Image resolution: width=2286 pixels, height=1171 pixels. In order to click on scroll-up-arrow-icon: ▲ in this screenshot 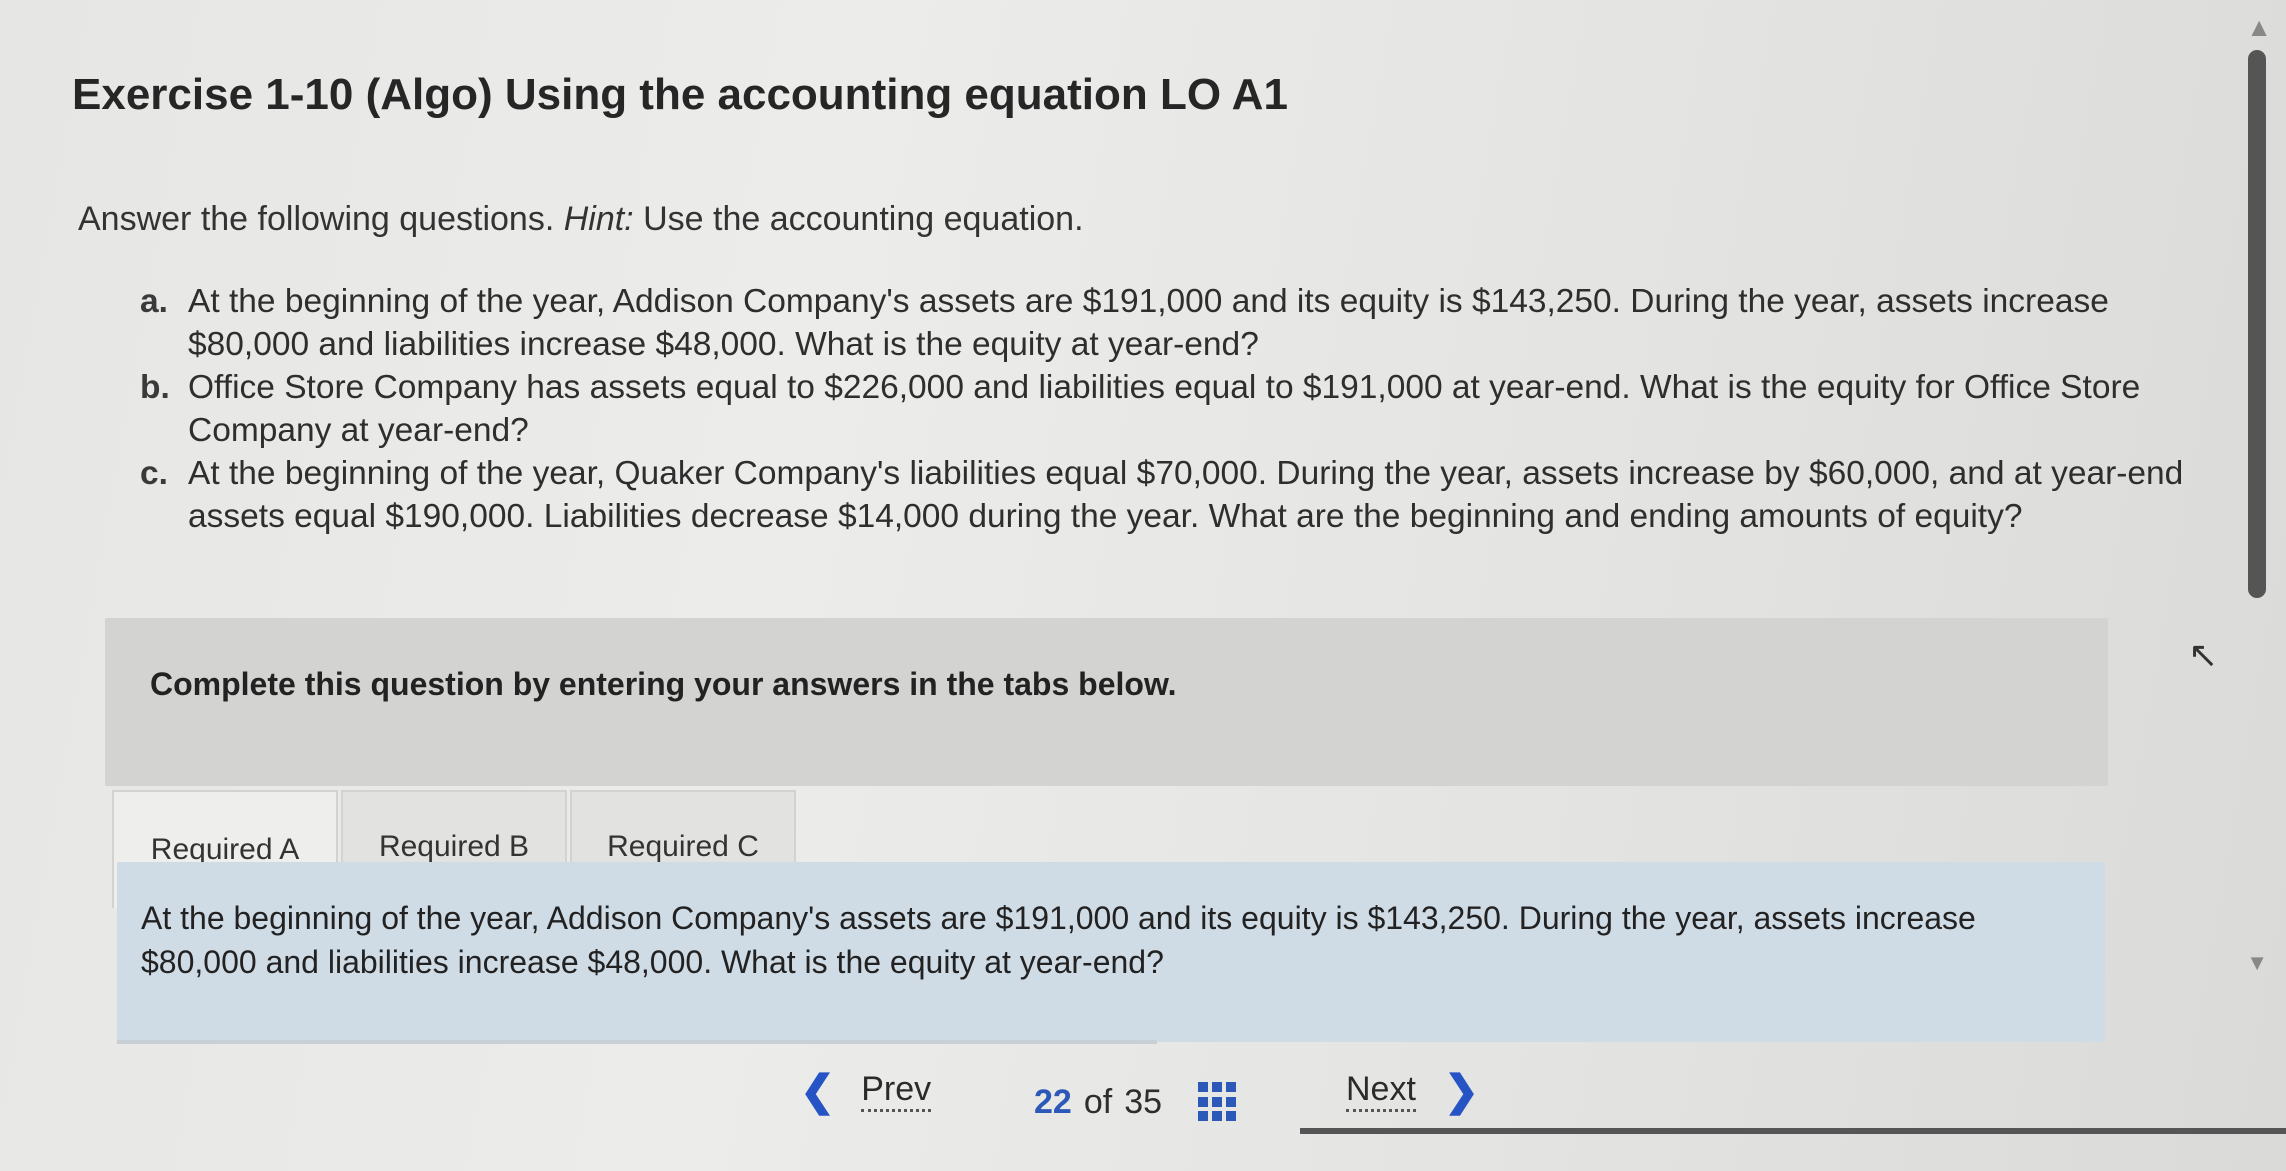, I will do `click(2259, 27)`.